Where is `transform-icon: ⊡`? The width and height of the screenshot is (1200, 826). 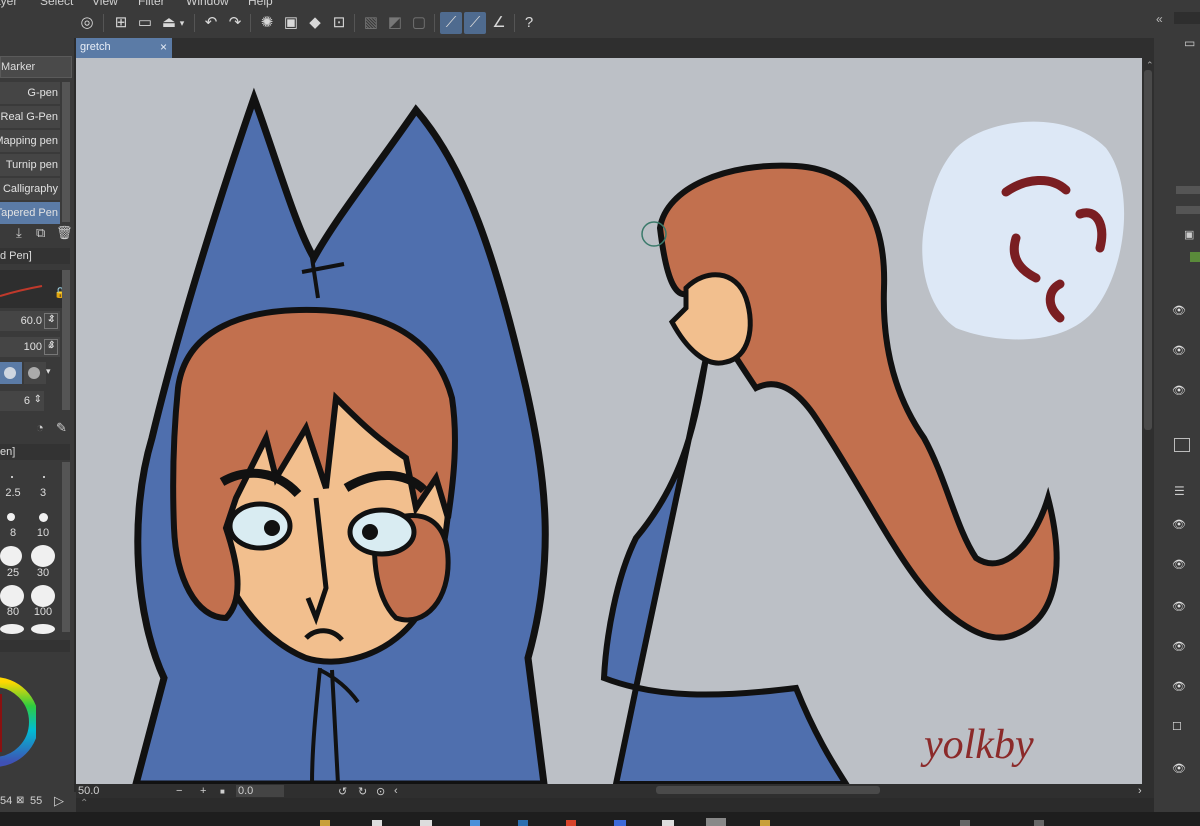 transform-icon: ⊡ is located at coordinates (339, 23).